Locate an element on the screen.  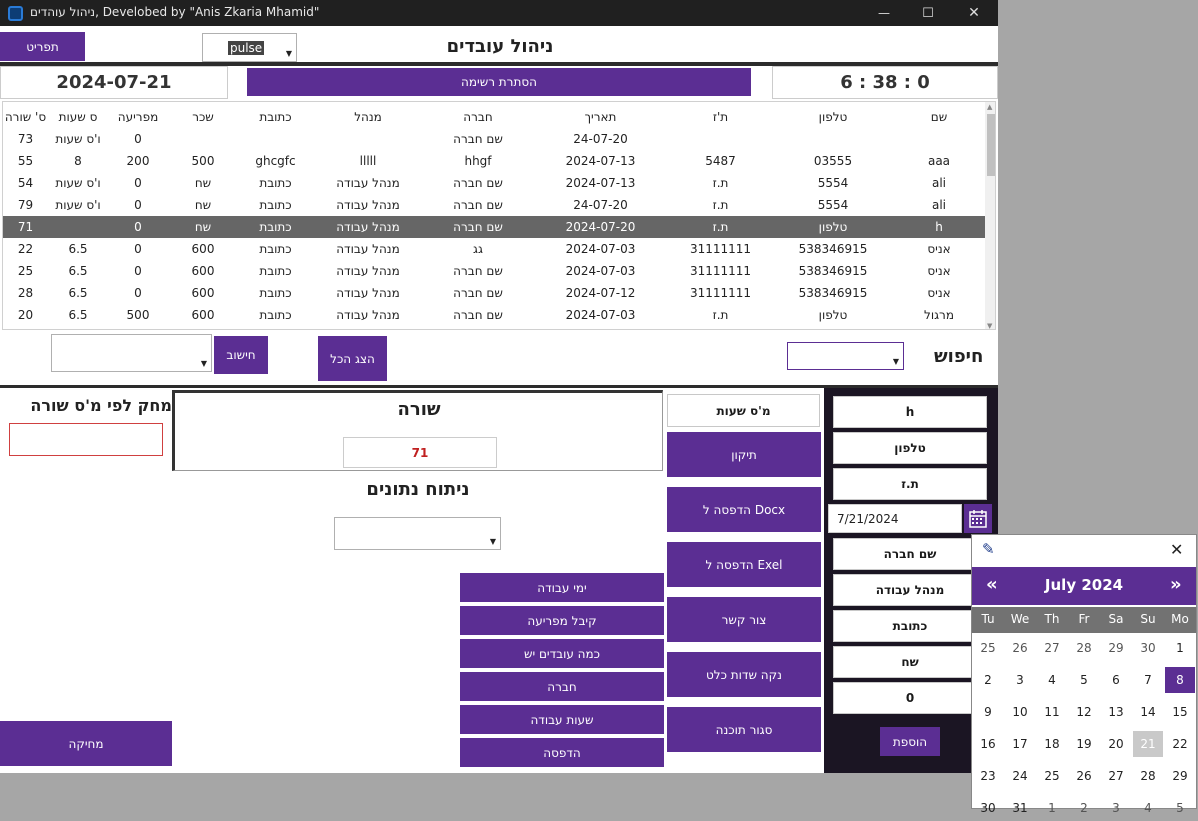
analysis-combo: ▼ is located at coordinates (417, 533).